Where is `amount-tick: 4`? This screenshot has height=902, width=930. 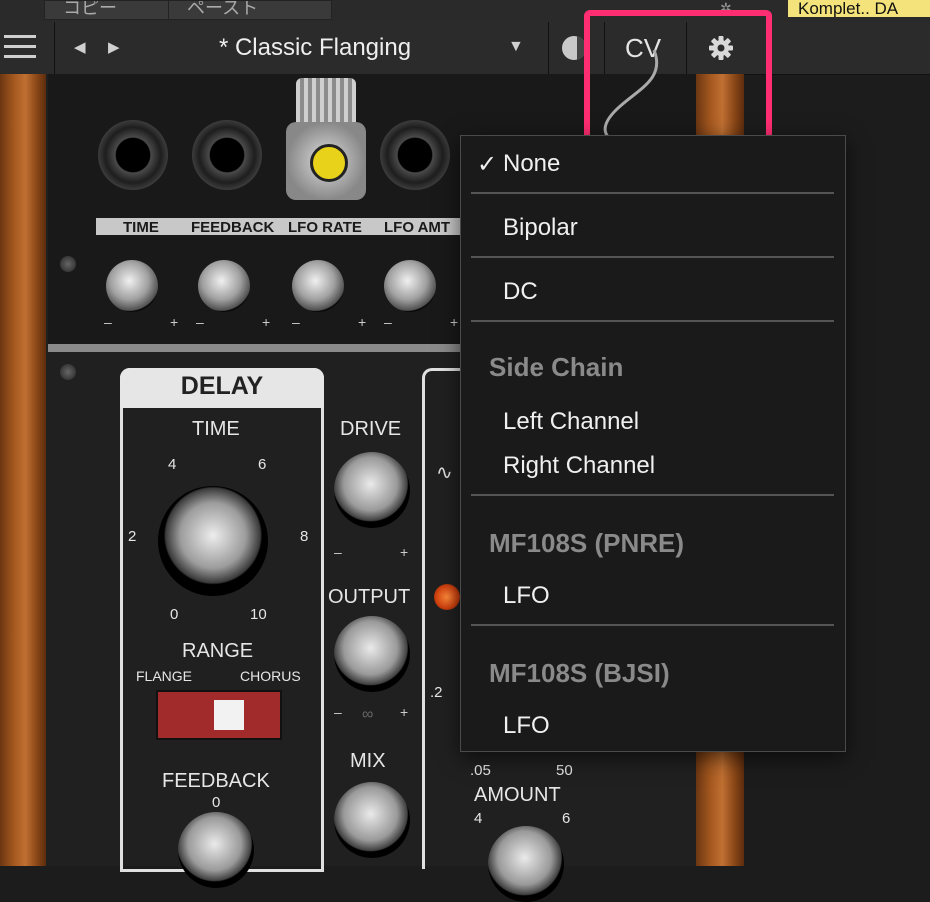
amount-tick: 4 is located at coordinates (478, 818).